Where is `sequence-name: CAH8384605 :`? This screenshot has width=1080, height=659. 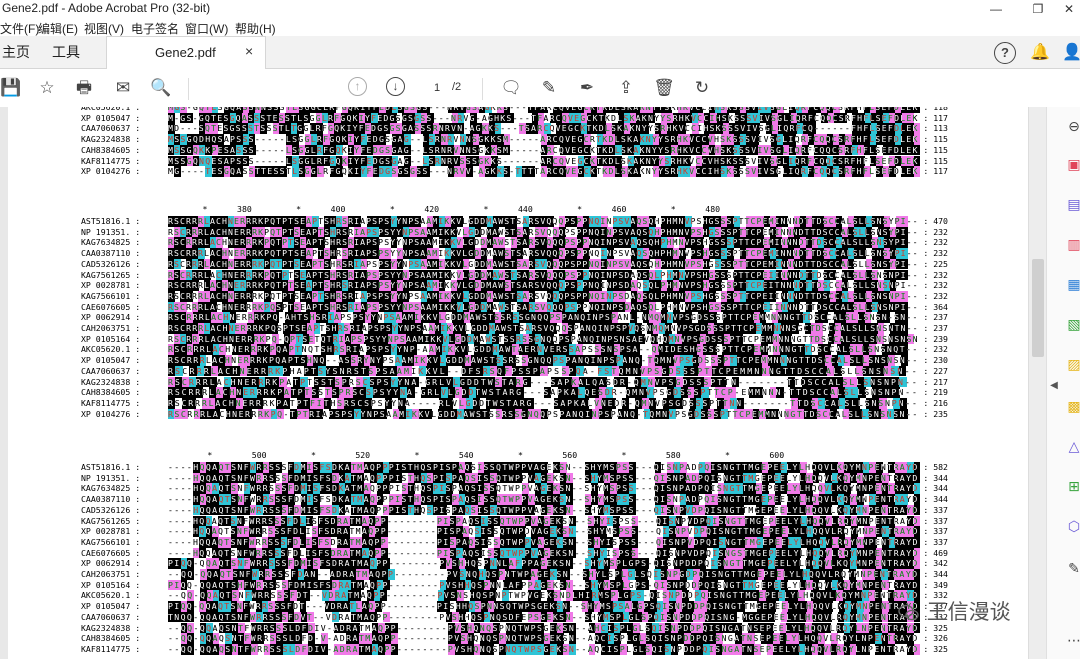
sequence-name: CAH8384605 : is located at coordinates (111, 638).